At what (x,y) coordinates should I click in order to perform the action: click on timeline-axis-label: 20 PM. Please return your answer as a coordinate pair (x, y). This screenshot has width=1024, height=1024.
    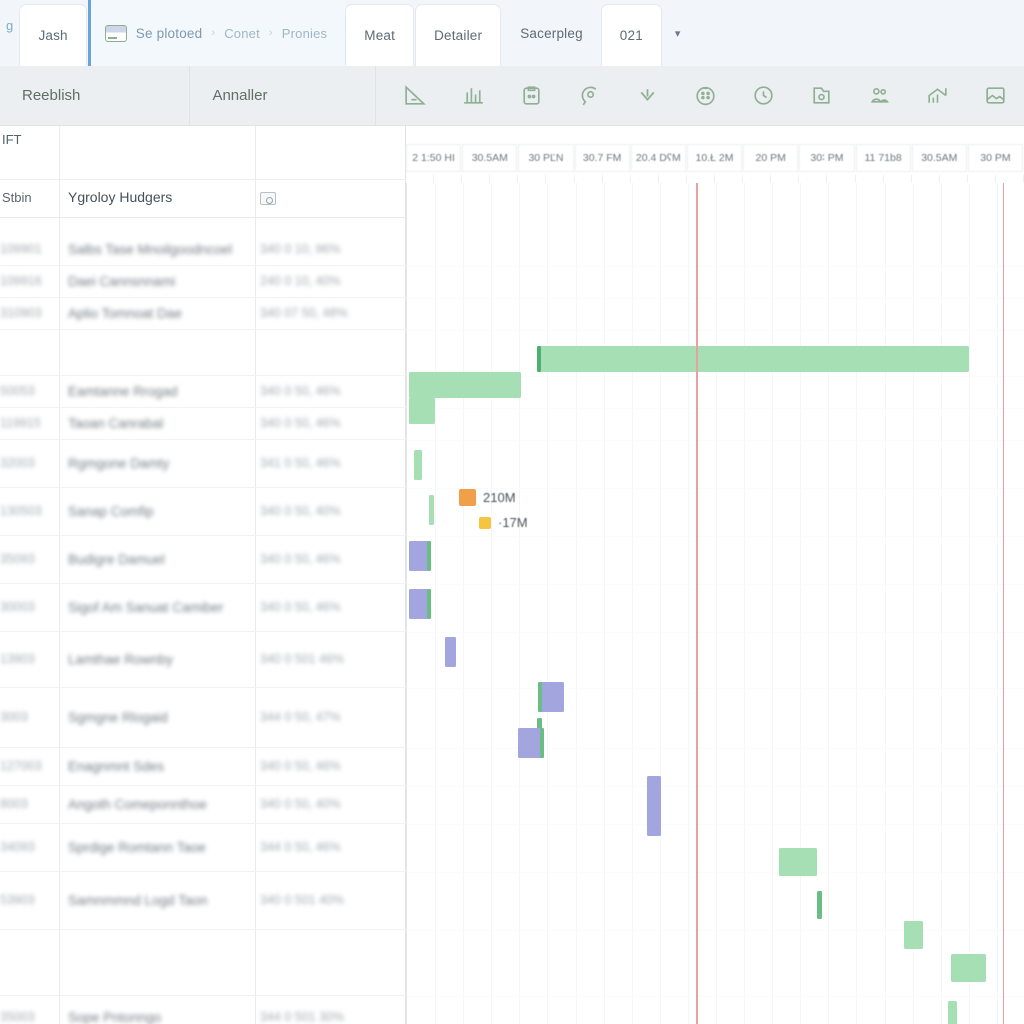
    Looking at the image, I should click on (771, 158).